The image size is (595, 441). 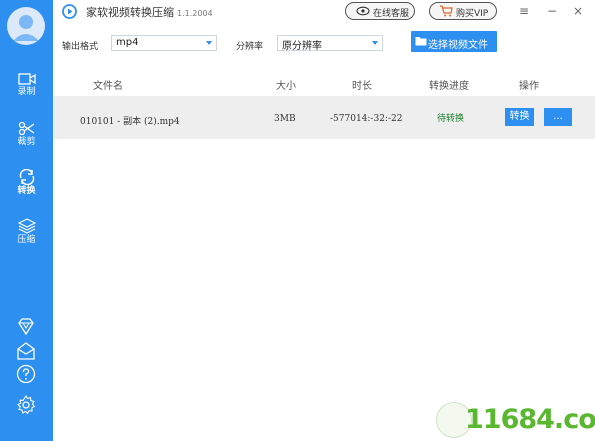 I want to click on scissors-icon, so click(x=26, y=128).